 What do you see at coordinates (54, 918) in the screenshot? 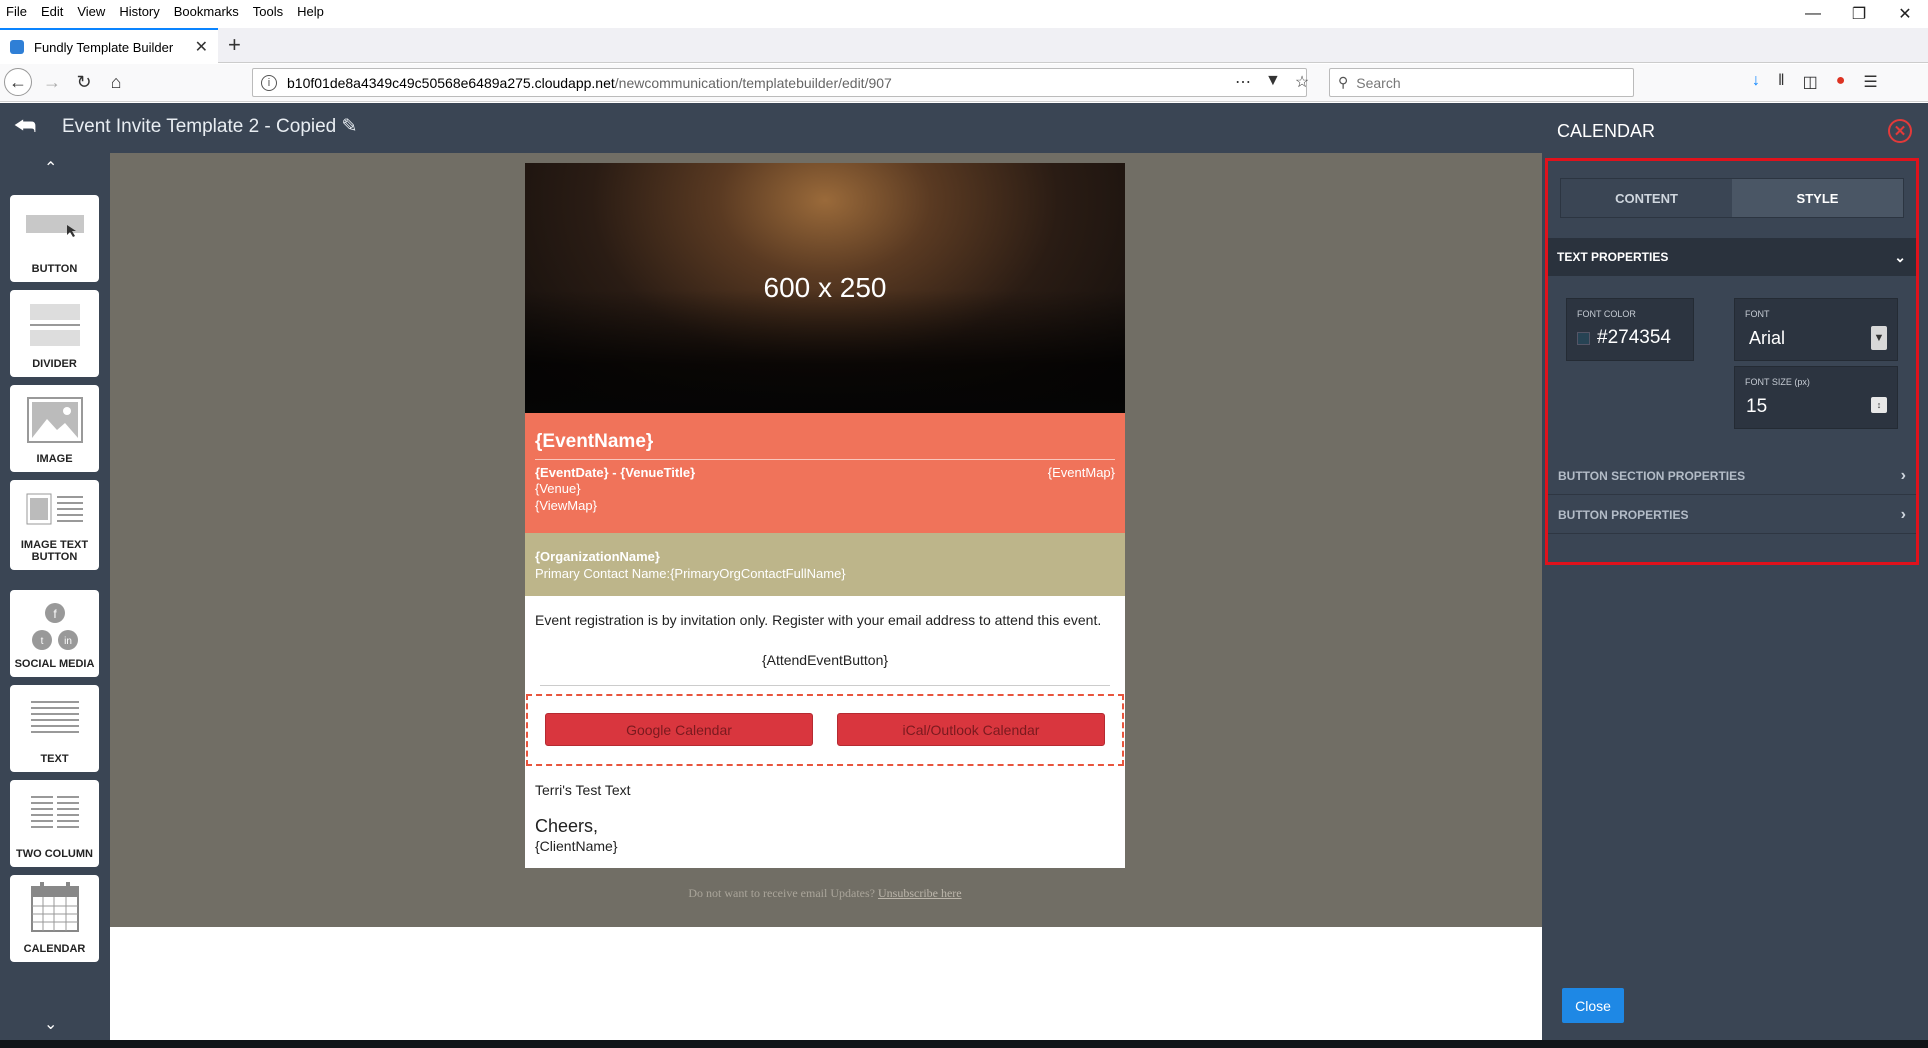
I see `palette-calendar: CALENDAR` at bounding box center [54, 918].